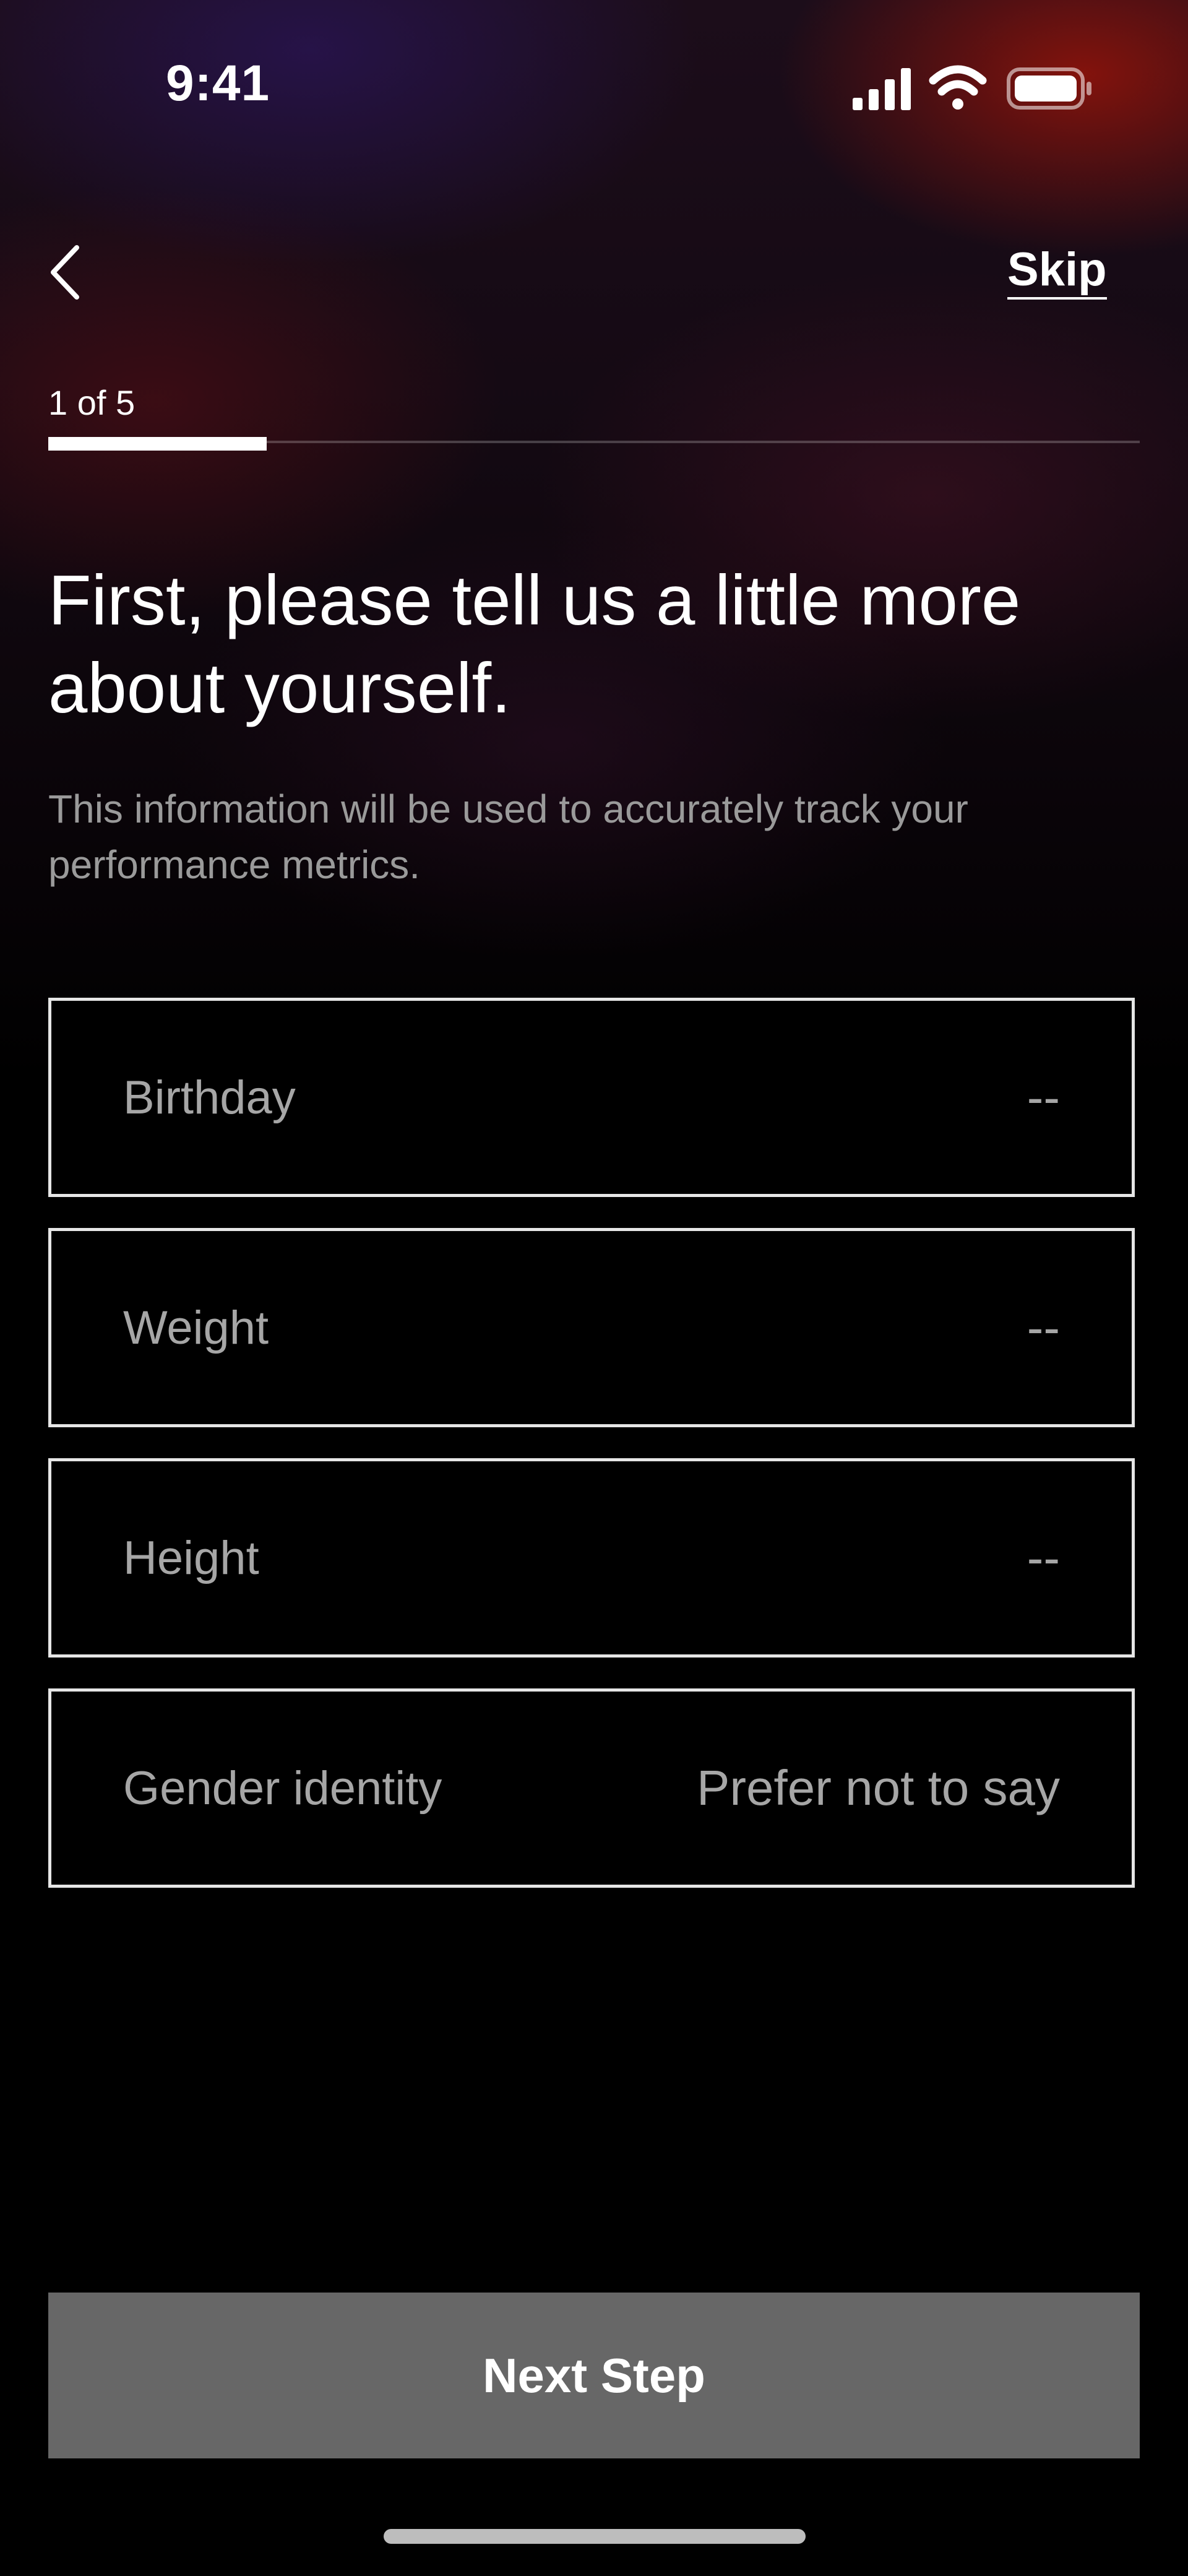  Describe the element at coordinates (65, 272) in the screenshot. I see `chevron-left-icon` at that location.